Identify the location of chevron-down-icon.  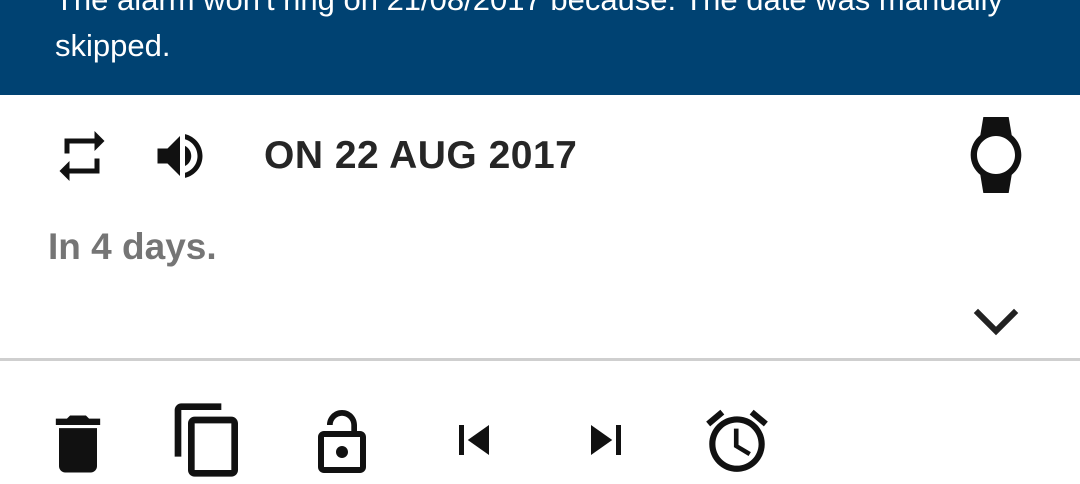
(996, 324).